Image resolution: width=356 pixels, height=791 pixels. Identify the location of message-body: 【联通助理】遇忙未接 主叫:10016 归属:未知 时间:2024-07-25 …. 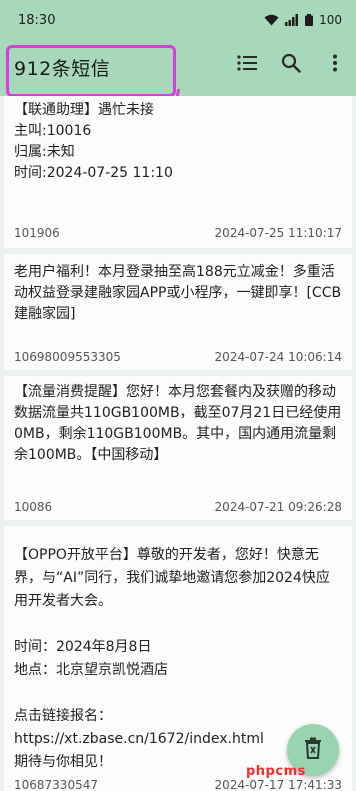
(93, 141).